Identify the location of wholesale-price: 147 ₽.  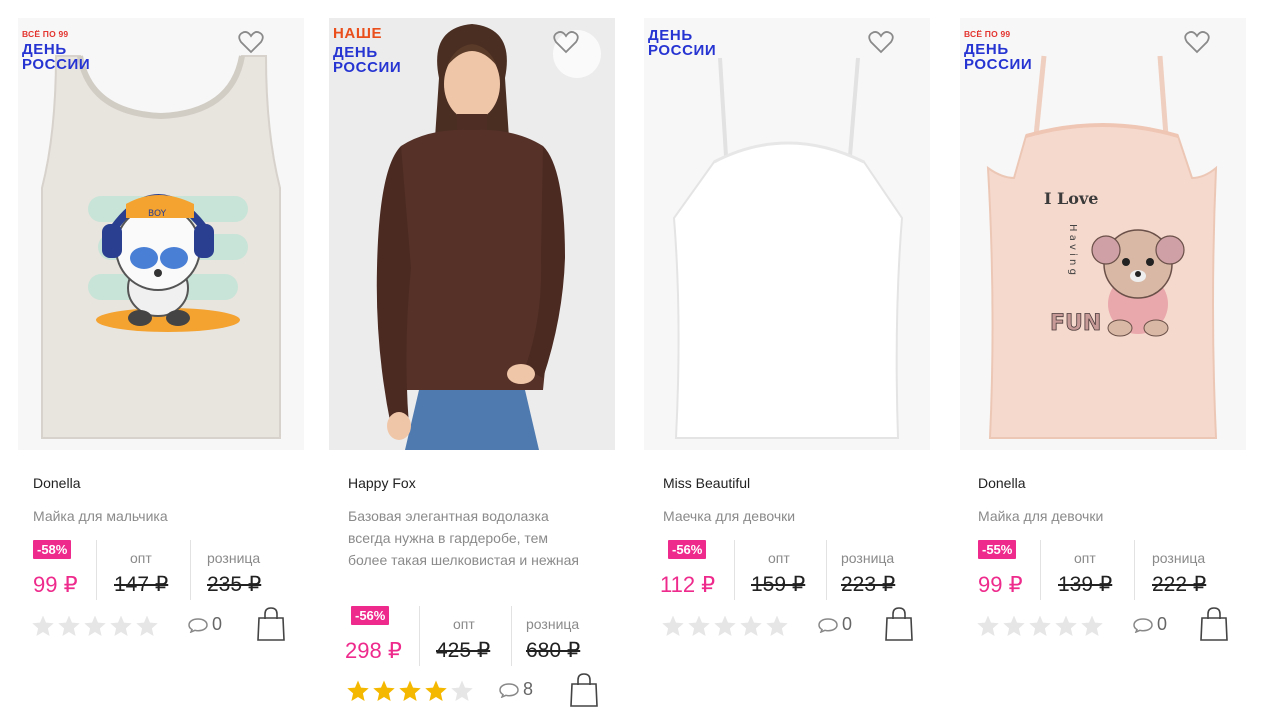
(141, 584).